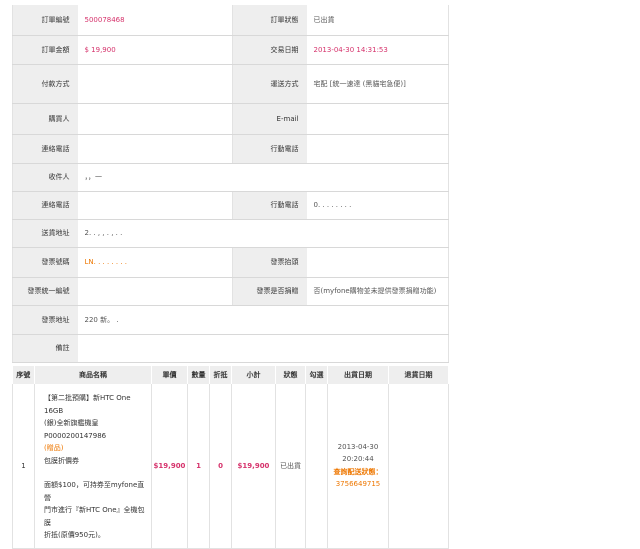 The width and height of the screenshot is (640, 549). I want to click on row-payment: 付款方式 運送方式 宅配 [統一速達 (黑貓宅急便)], so click(230, 84).